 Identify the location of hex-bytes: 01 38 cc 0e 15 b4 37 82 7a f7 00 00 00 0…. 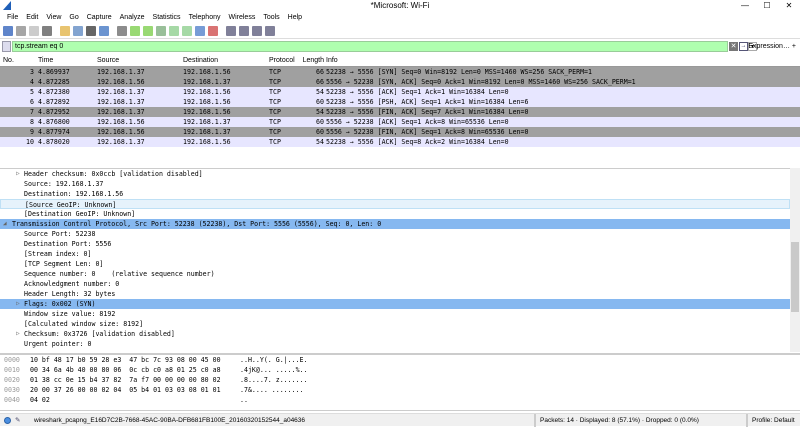
(125, 380).